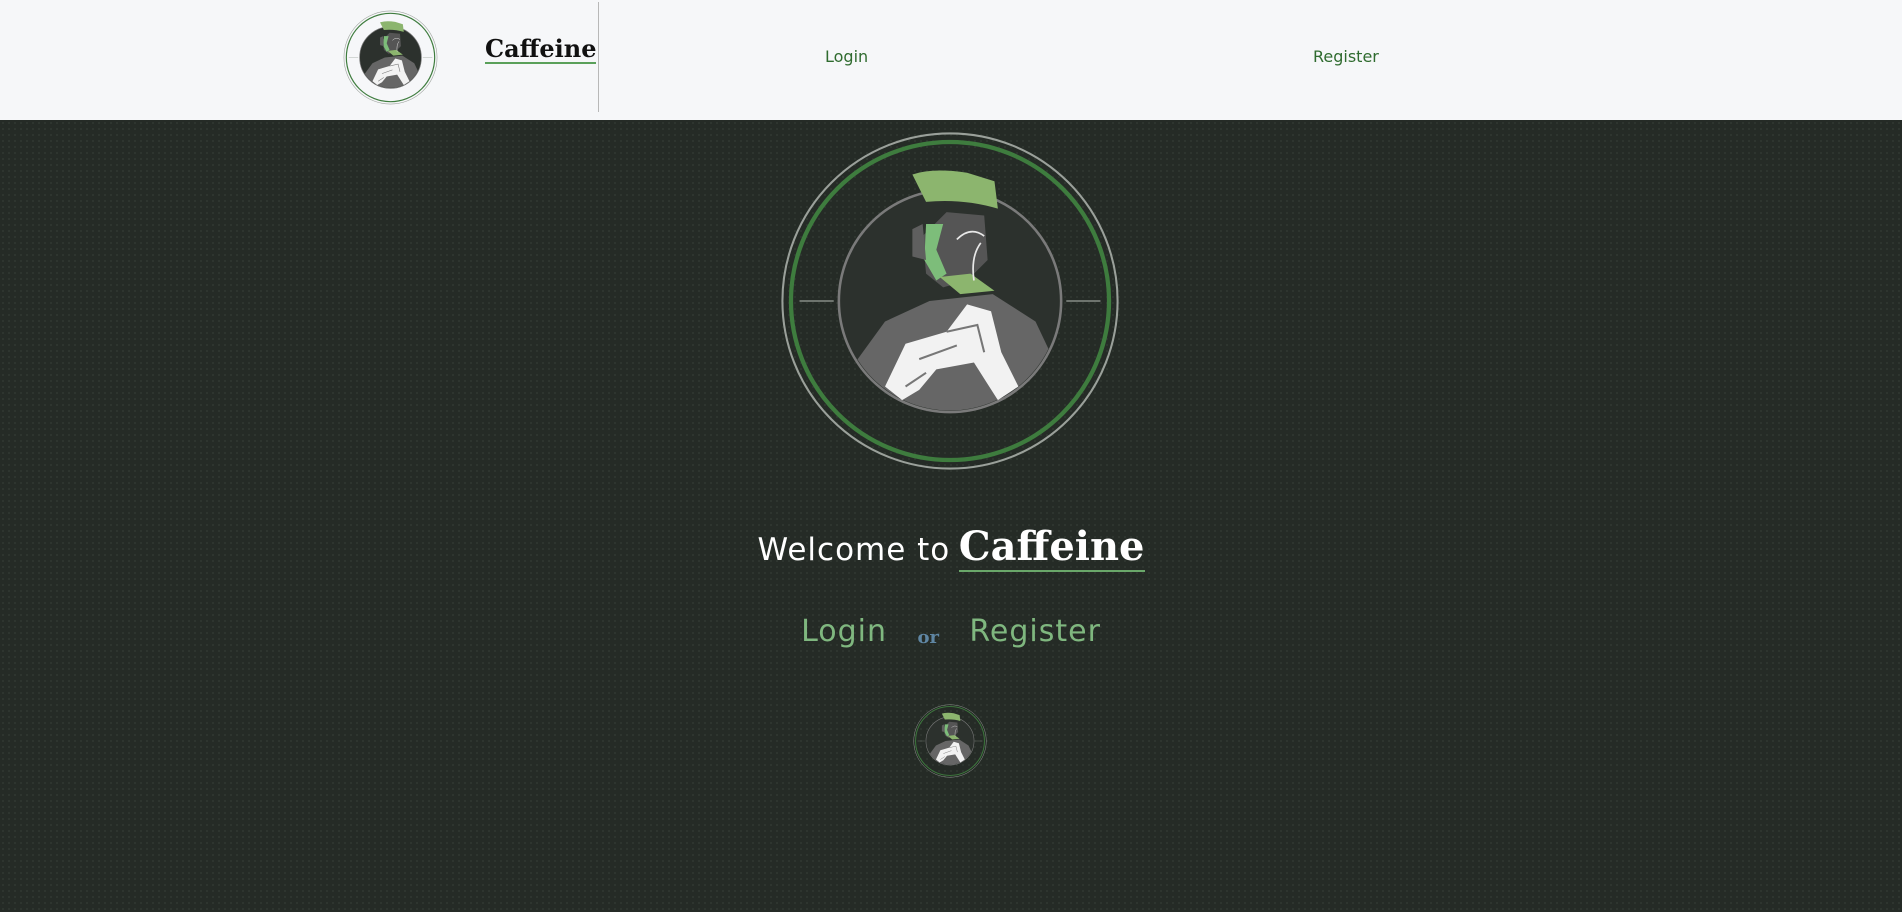  I want to click on welcome-heading: Welcome to Caffeine, so click(951, 547).